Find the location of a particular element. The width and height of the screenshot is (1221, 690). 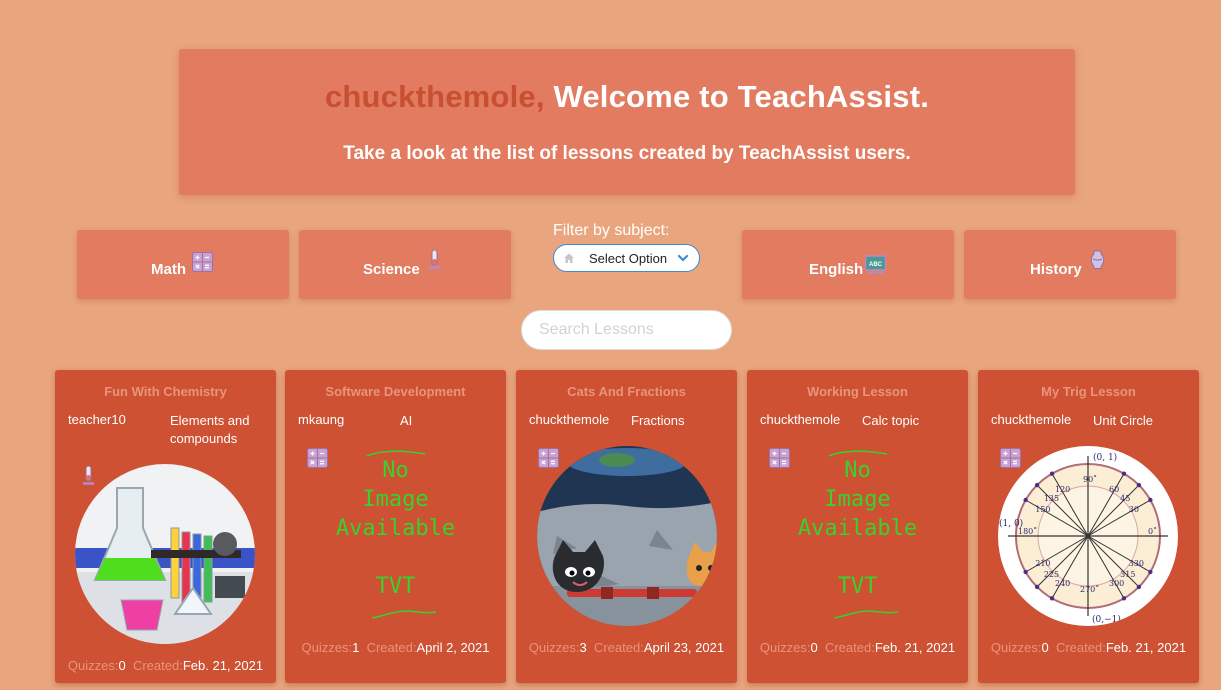

welcome-heading: chuckthemole, Welcome to TeachAssist. is located at coordinates (627, 97).